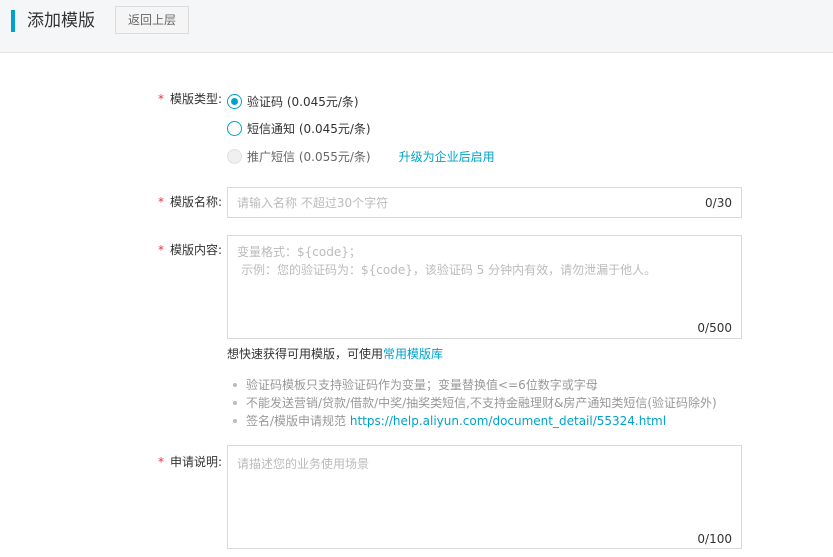 The image size is (833, 557). I want to click on radio-unchecked-icon, so click(234, 128).